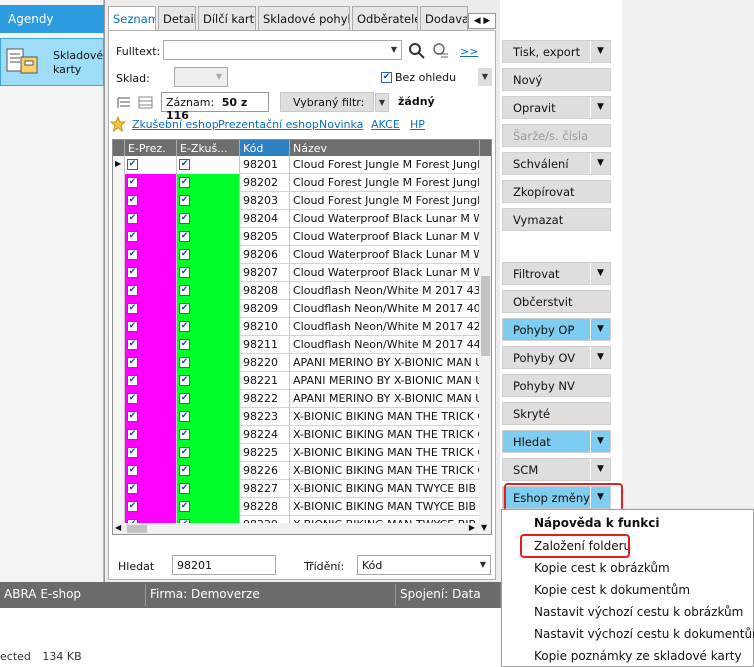 The width and height of the screenshot is (754, 667). Describe the element at coordinates (484, 527) in the screenshot. I see `scroll-down-icon: ▼` at that location.